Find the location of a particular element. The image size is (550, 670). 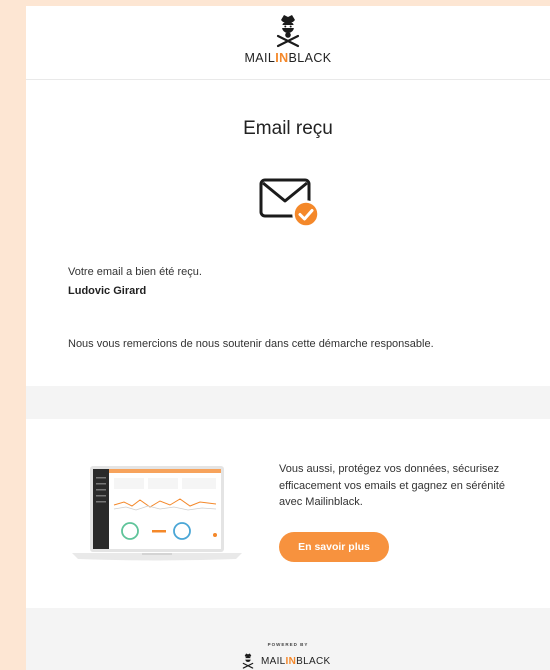

brand-wordmark: MAILINBLACK is located at coordinates (288, 58).